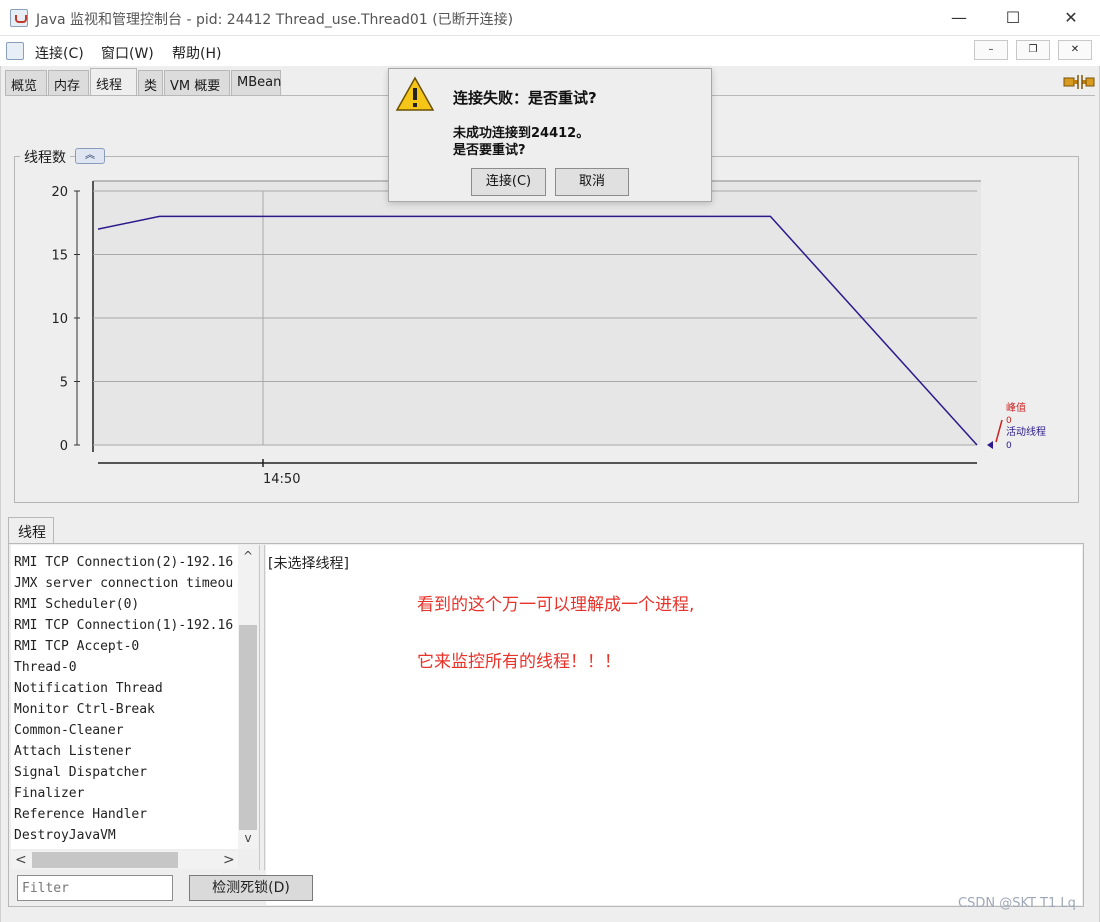 This screenshot has height=922, width=1100. Describe the element at coordinates (72, 751) in the screenshot. I see `thread-list-item: Attach Listener` at that location.